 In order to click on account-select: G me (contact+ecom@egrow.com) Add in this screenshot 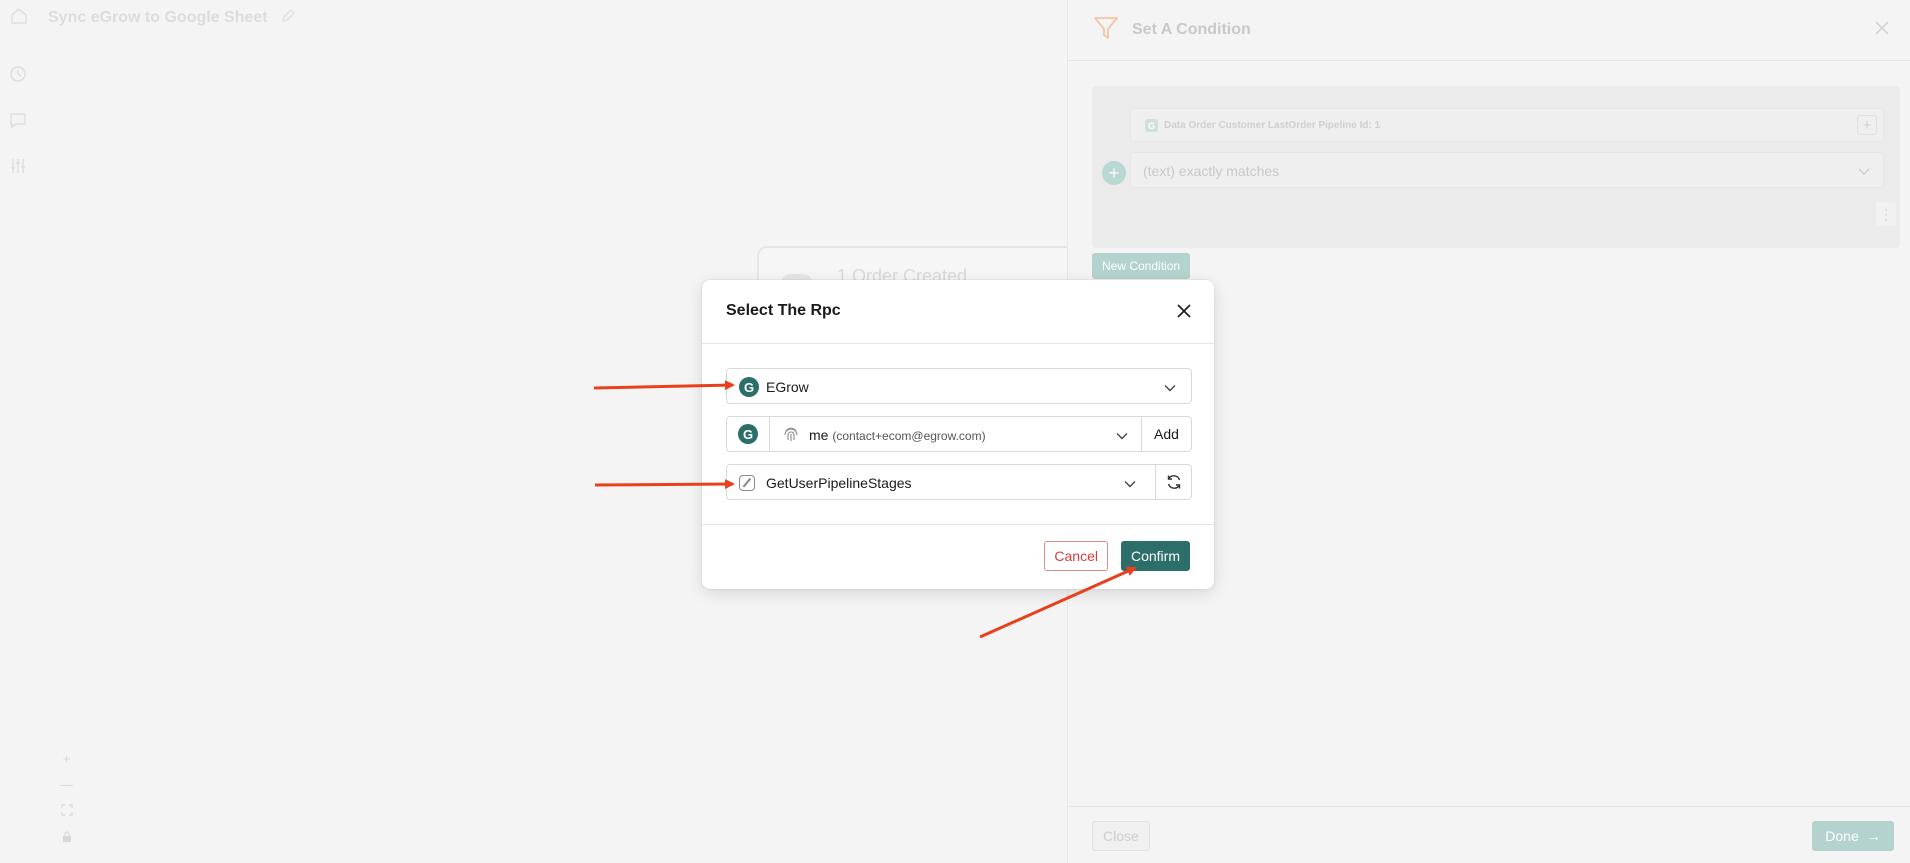, I will do `click(959, 434)`.